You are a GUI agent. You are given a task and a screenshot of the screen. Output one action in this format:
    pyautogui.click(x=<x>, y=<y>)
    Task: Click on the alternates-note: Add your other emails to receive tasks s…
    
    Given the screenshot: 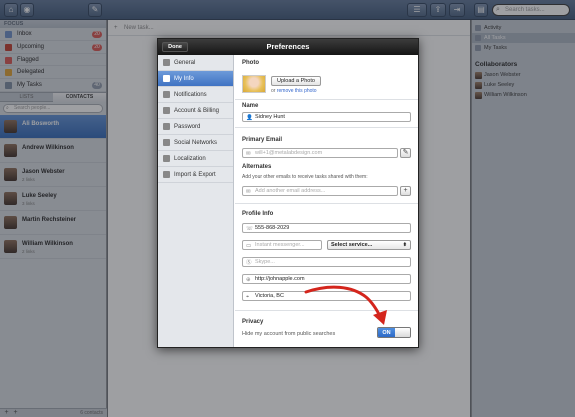 What is the action you would take?
    pyautogui.click(x=305, y=177)
    